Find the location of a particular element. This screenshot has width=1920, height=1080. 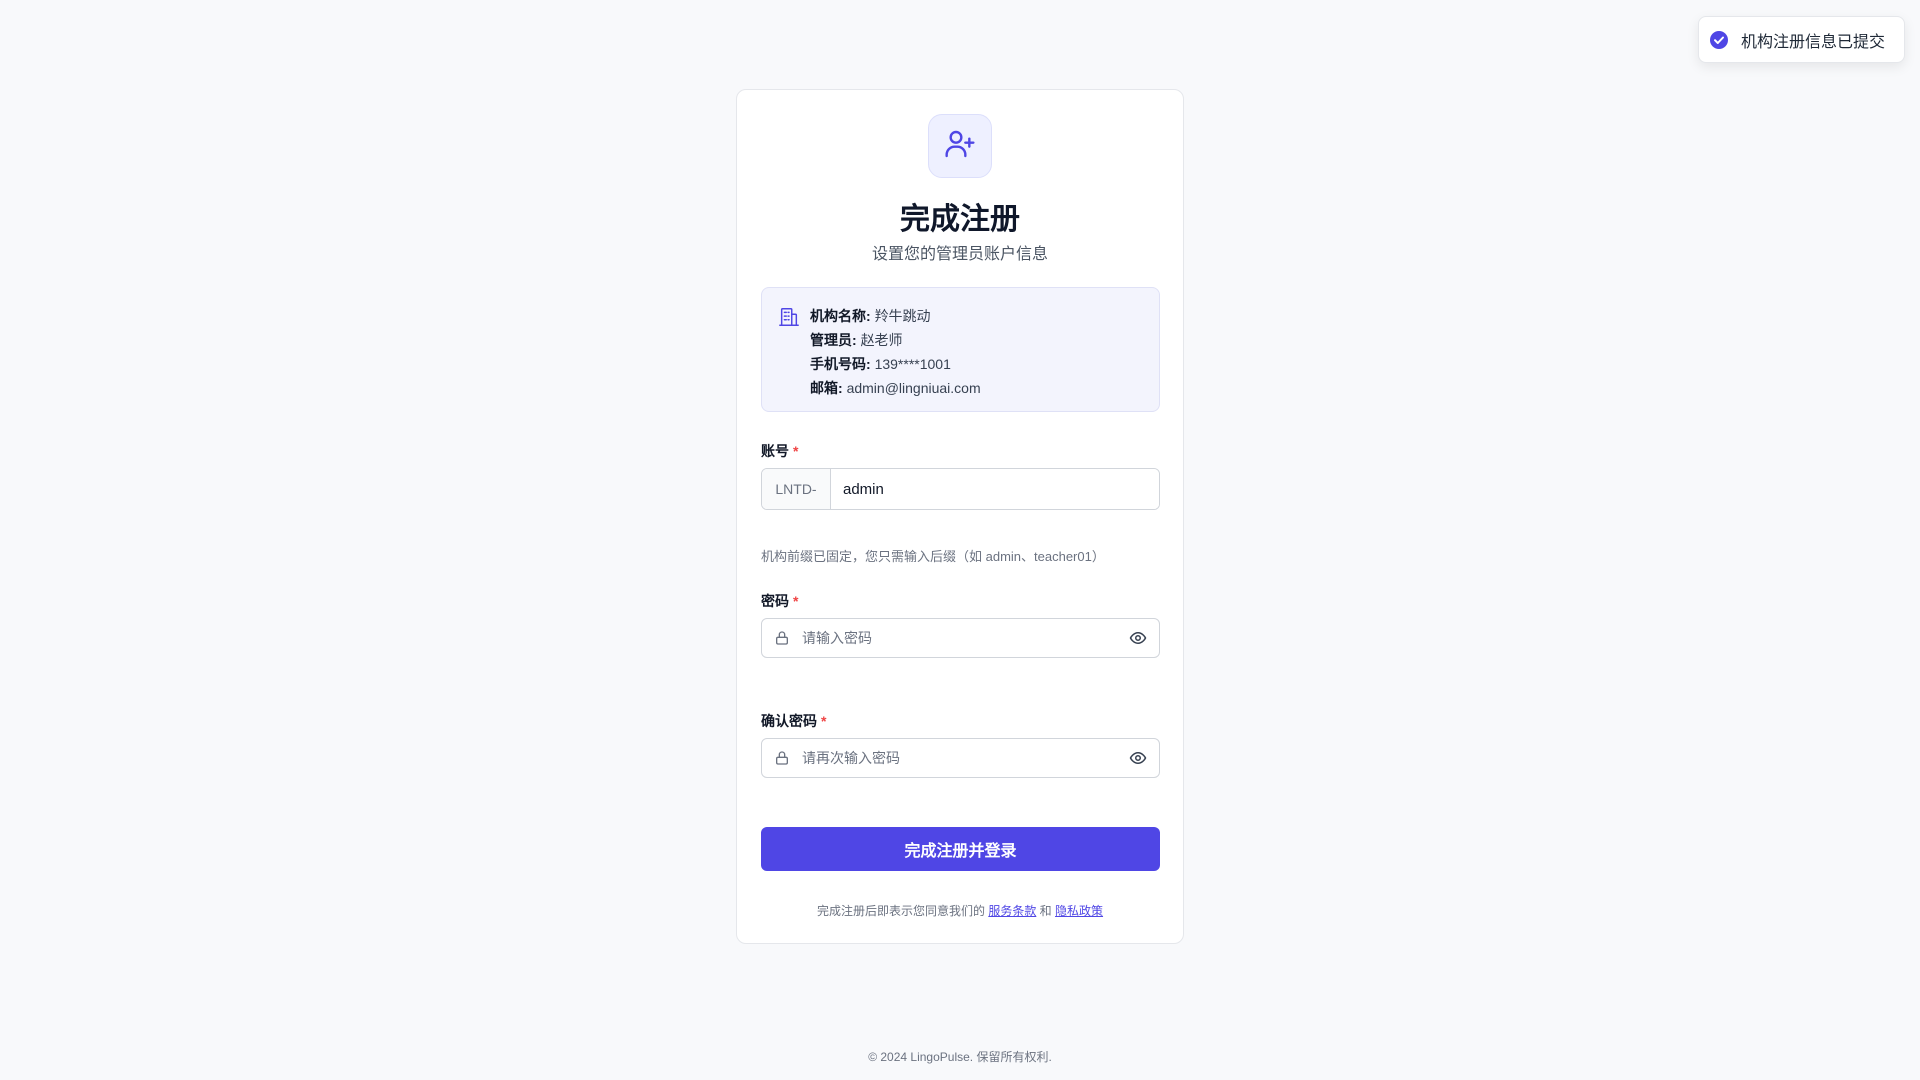

check-circle-icon is located at coordinates (1719, 40).